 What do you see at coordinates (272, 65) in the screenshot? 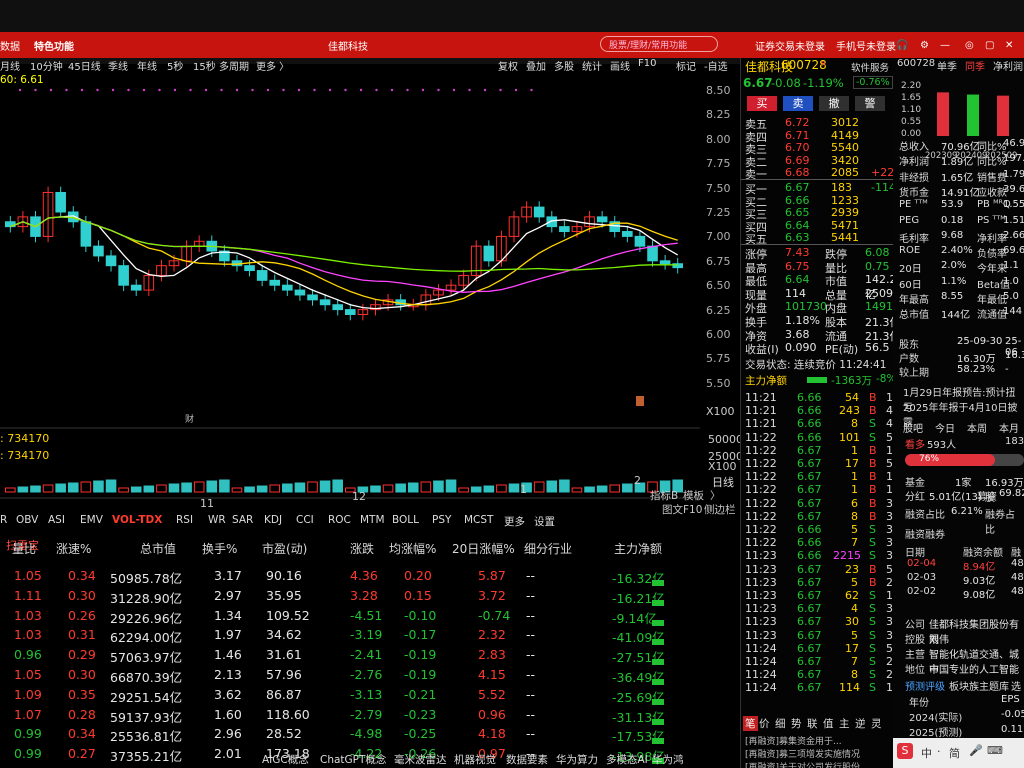
I see `period-8: 更多 〉` at bounding box center [272, 65].